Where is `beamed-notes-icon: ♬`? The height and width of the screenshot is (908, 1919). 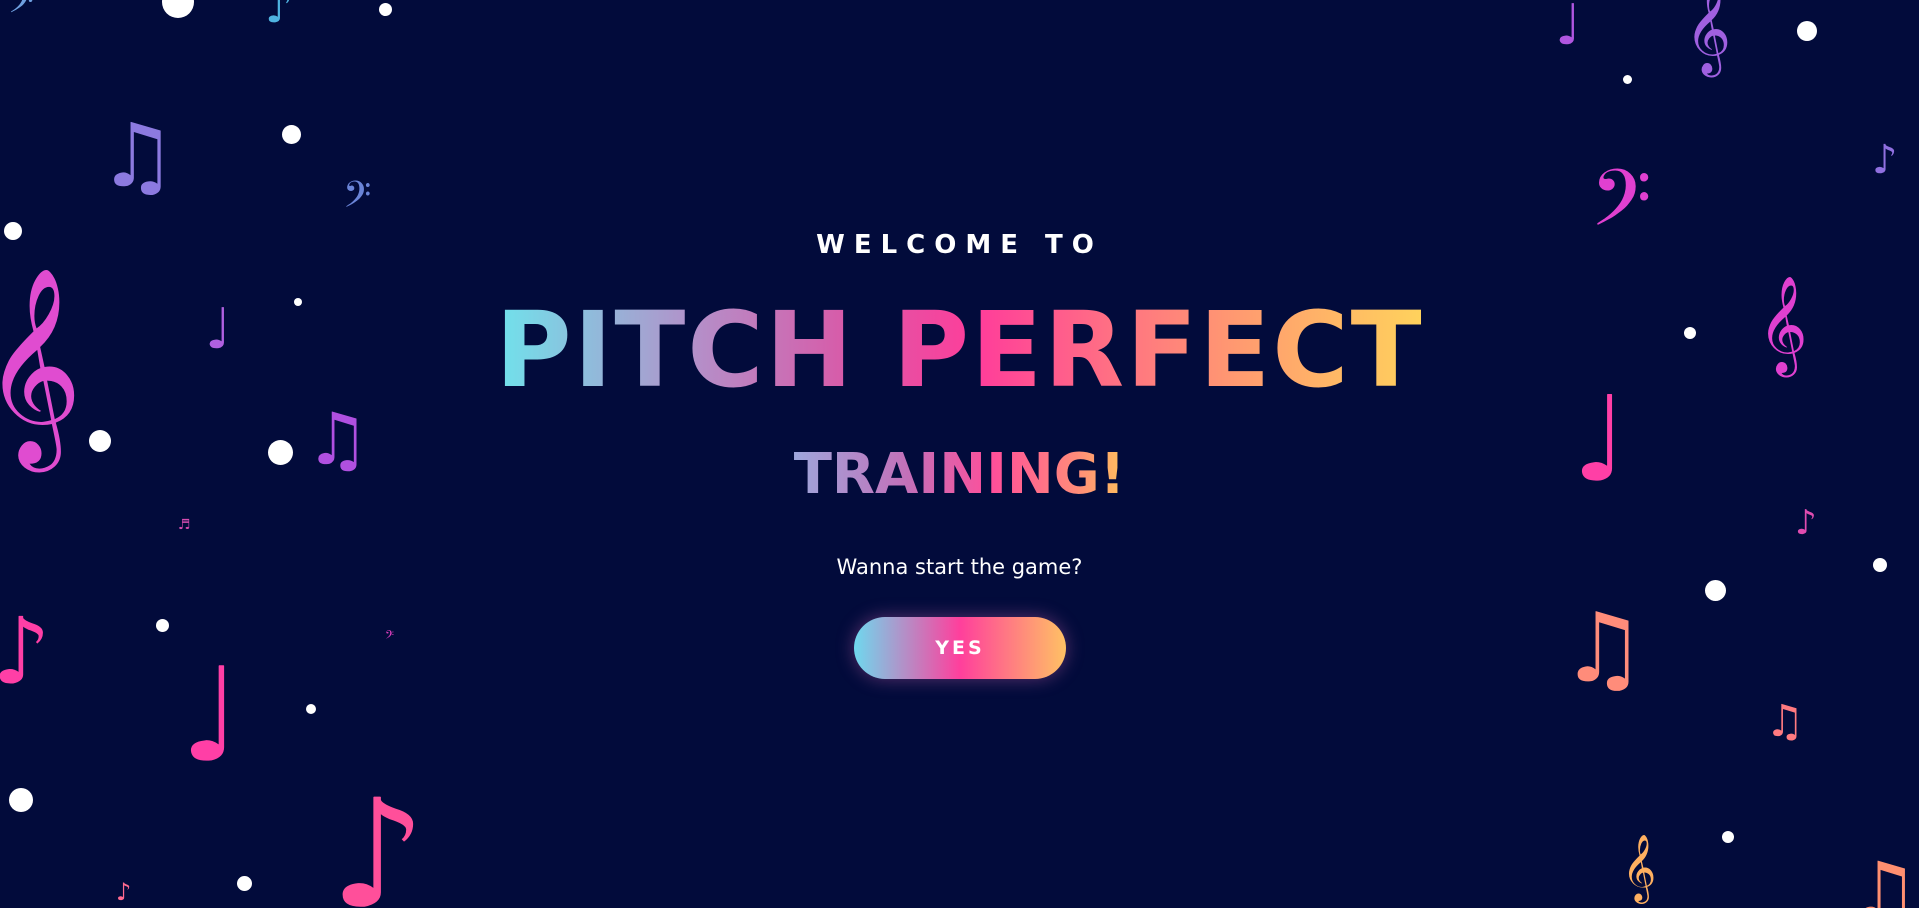 beamed-notes-icon: ♬ is located at coordinates (184, 525).